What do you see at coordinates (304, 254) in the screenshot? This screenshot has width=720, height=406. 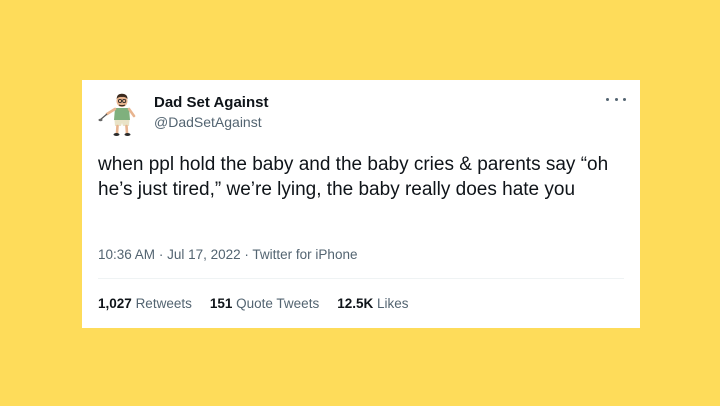 I see `tweet-source: Twitter for iPhone` at bounding box center [304, 254].